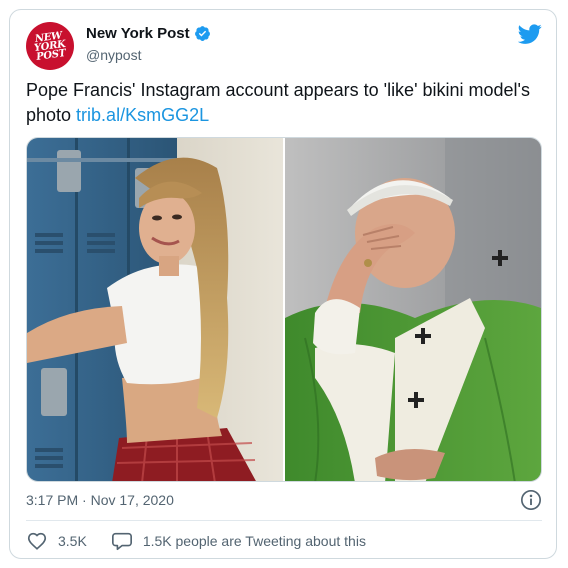 The image size is (568, 568). I want to click on conversation-label: 1.5K people are Tweeting about this, so click(254, 541).